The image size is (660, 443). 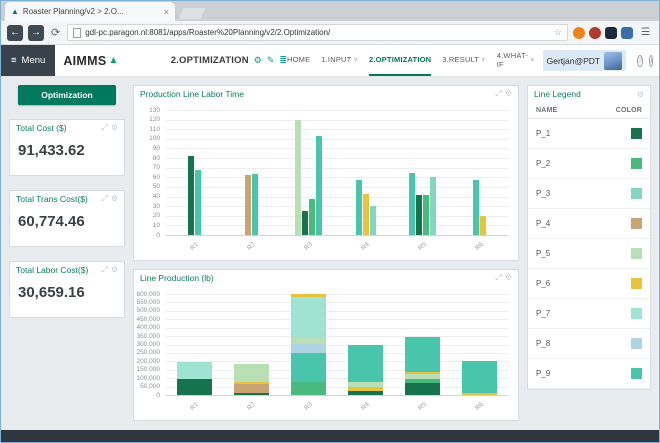 I want to click on legend-row: P_1, so click(x=589, y=134).